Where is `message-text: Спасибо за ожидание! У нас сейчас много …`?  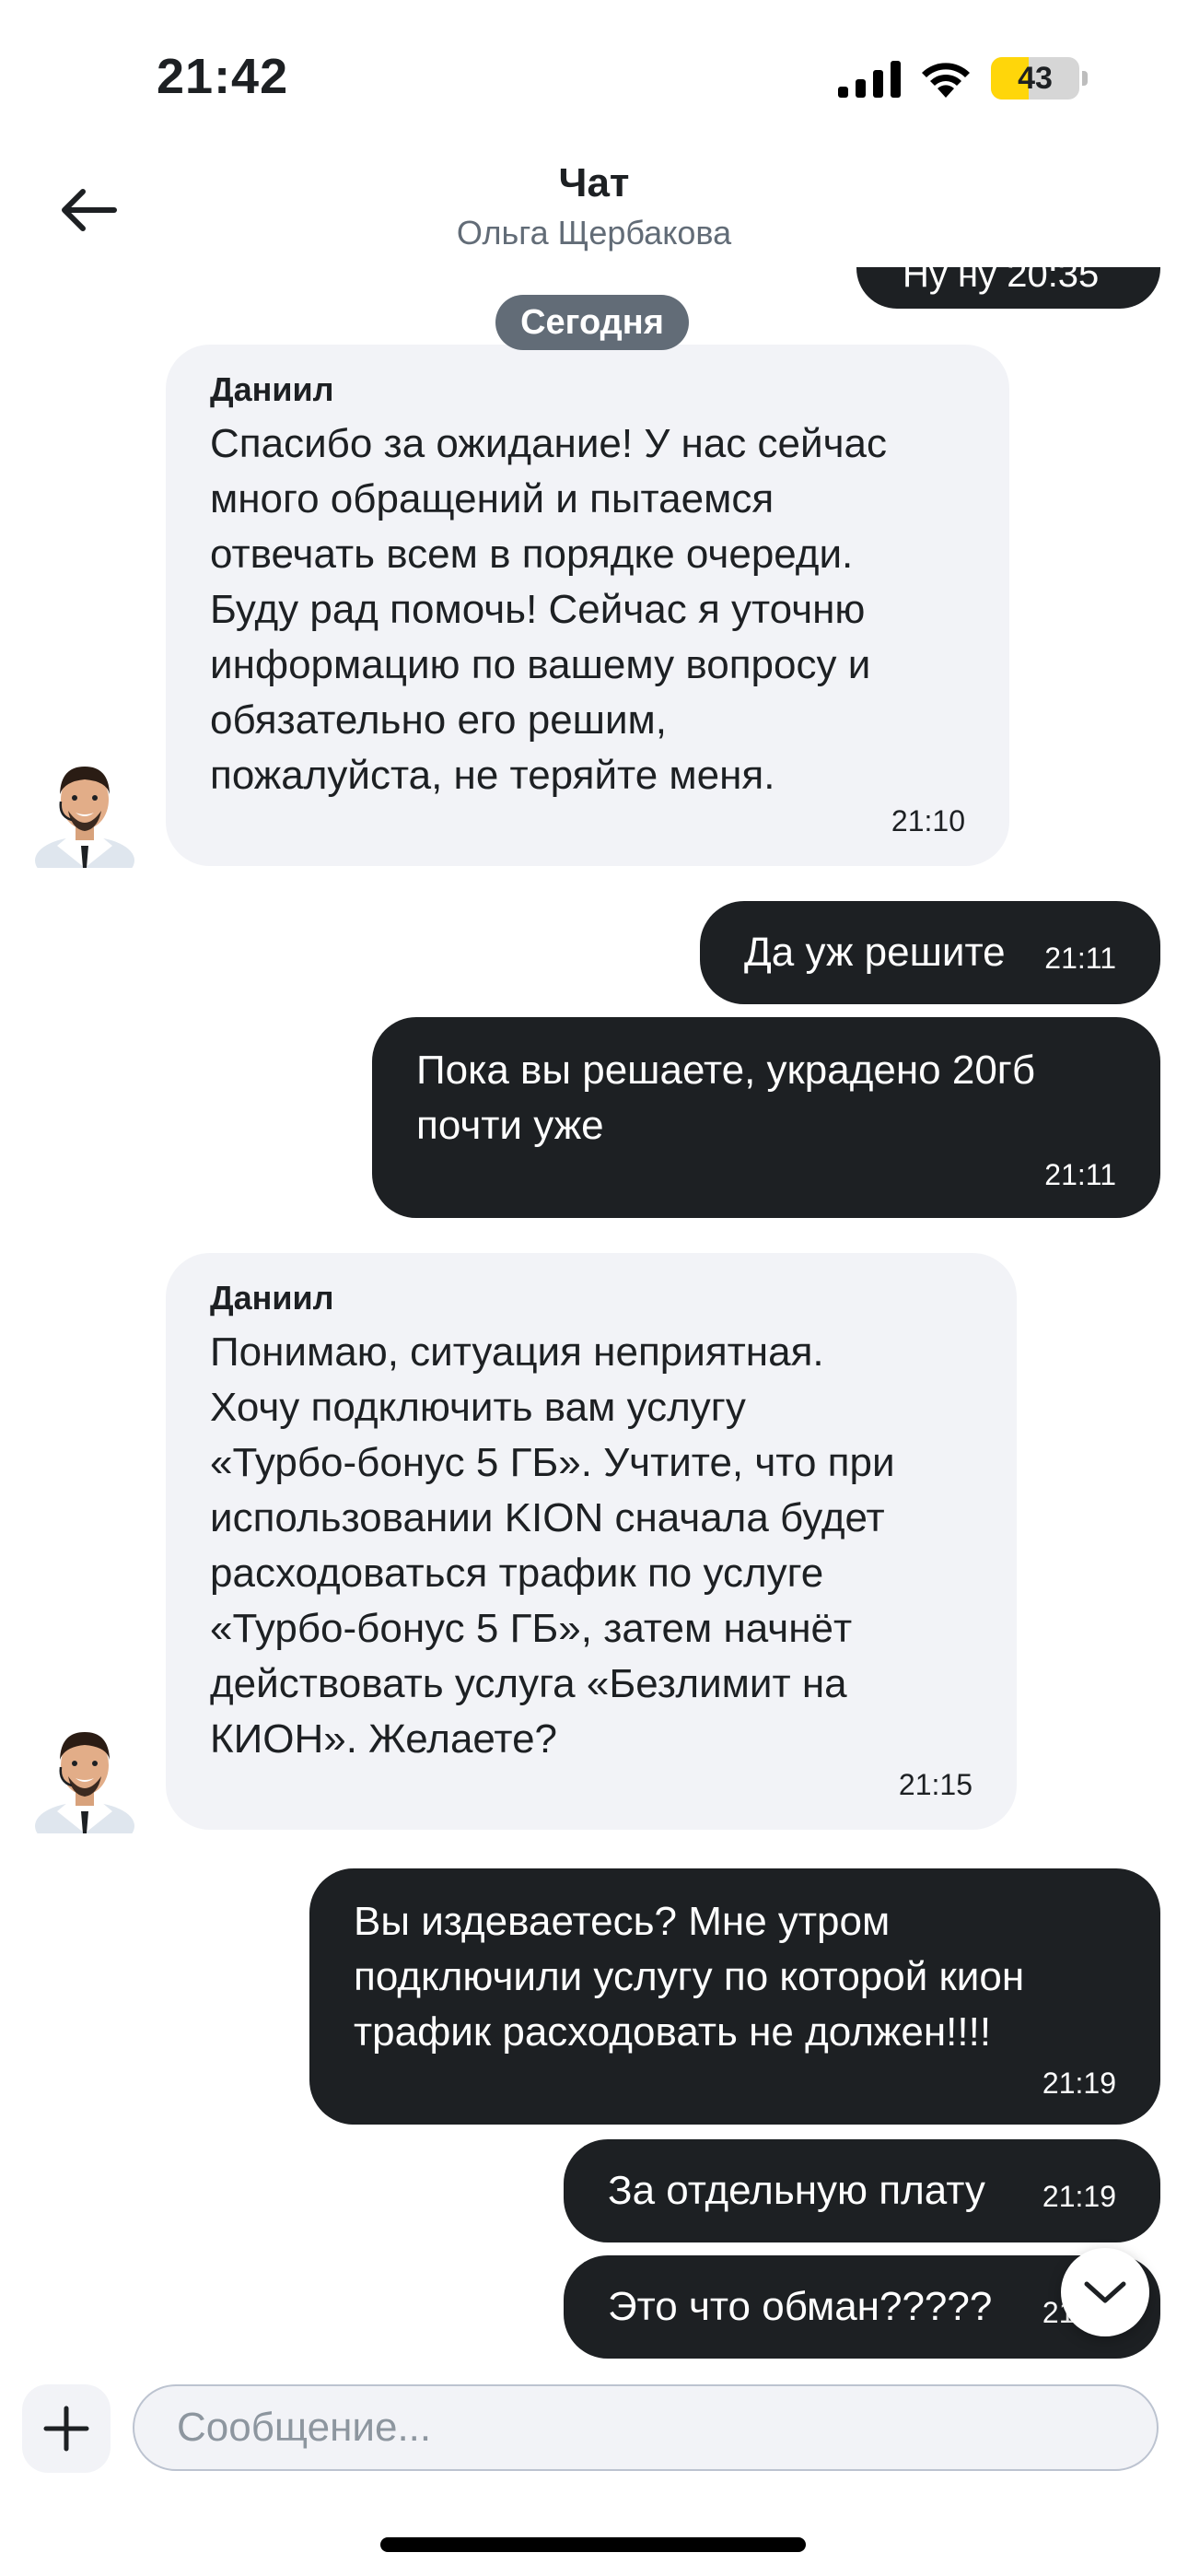 message-text: Спасибо за ожидание! У нас сейчас много … is located at coordinates (548, 609).